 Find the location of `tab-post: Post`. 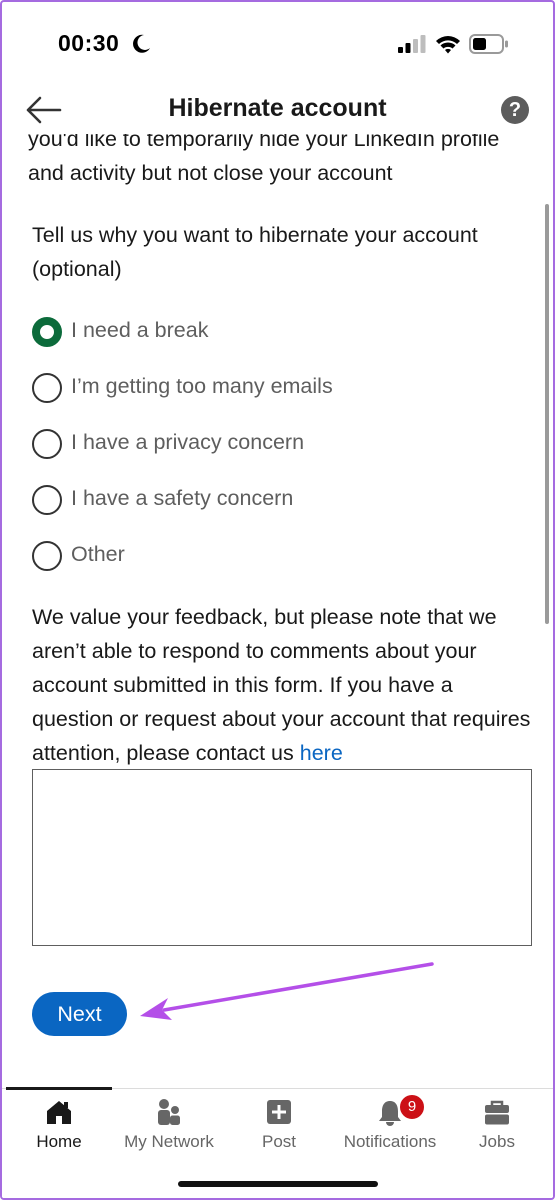

tab-post: Post is located at coordinates (279, 1124).